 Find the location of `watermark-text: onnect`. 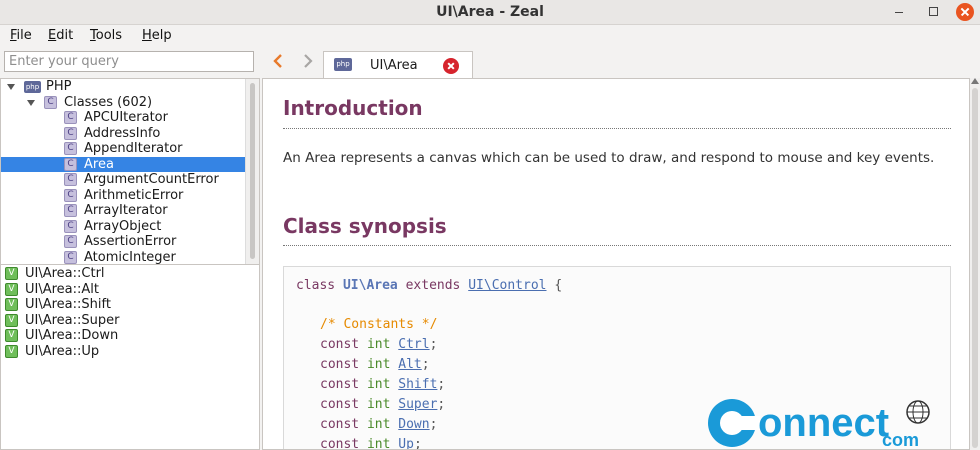

watermark-text: onnect is located at coordinates (823, 423).